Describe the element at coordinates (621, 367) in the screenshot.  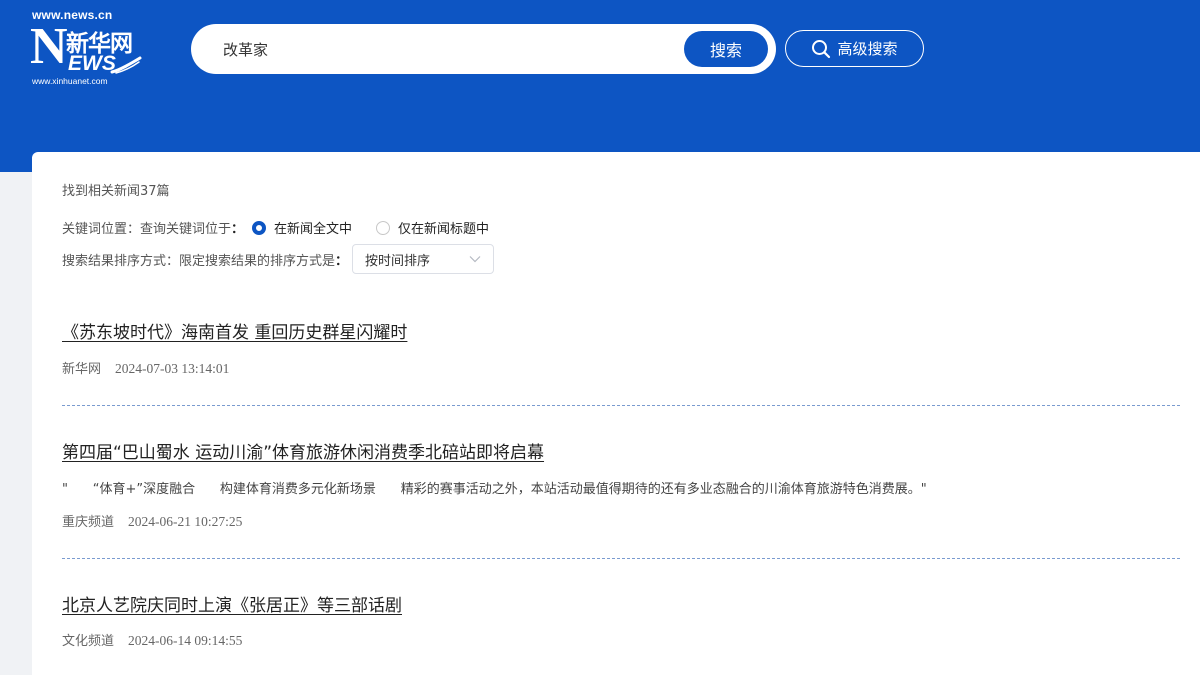
I see `article-meta: 新华网 2024-07-03 13:14:01` at that location.